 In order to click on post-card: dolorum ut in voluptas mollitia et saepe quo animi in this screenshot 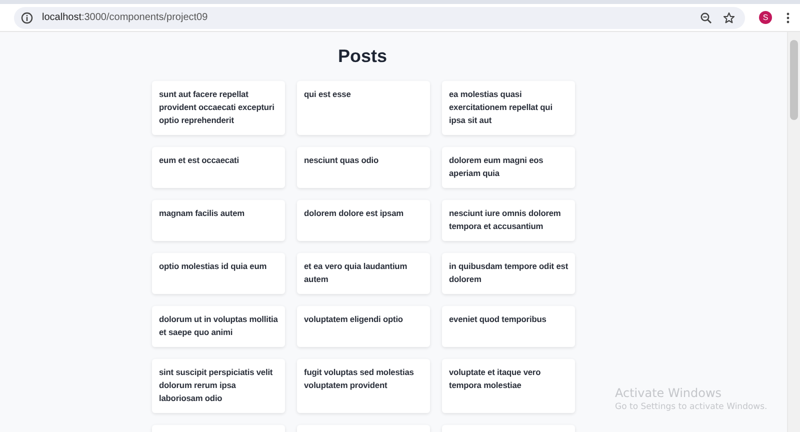, I will do `click(218, 326)`.